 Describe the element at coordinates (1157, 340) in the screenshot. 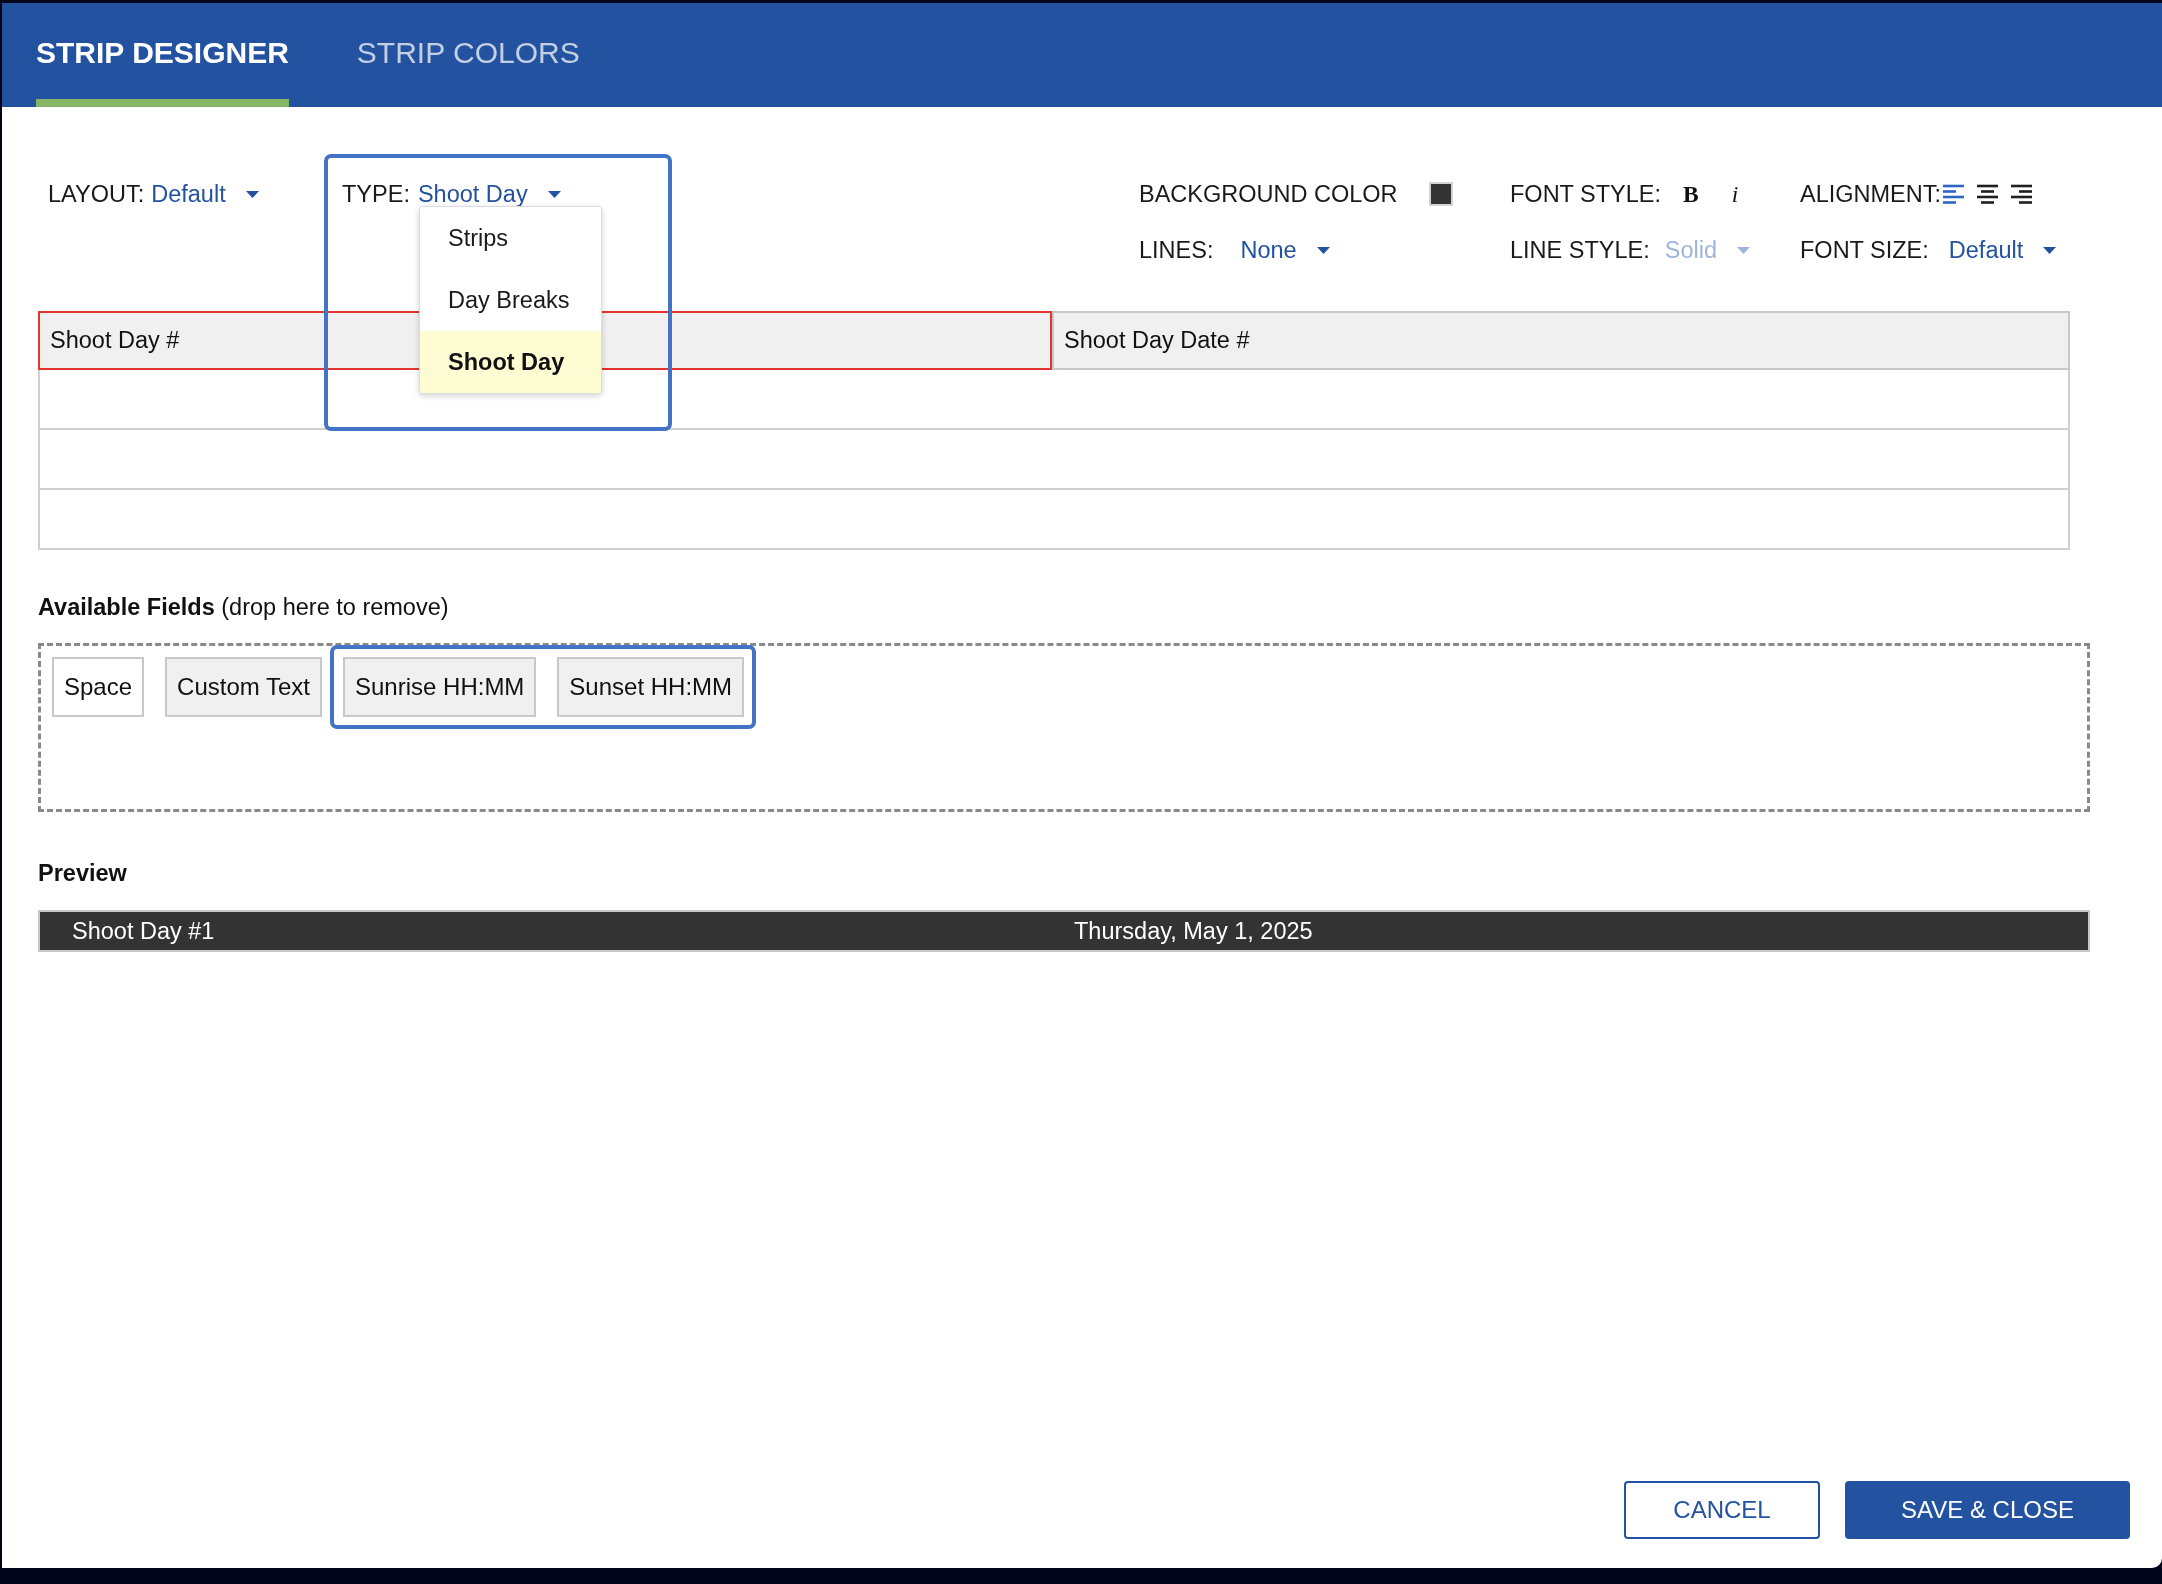

I see `field-label: Shoot Day Date #` at that location.